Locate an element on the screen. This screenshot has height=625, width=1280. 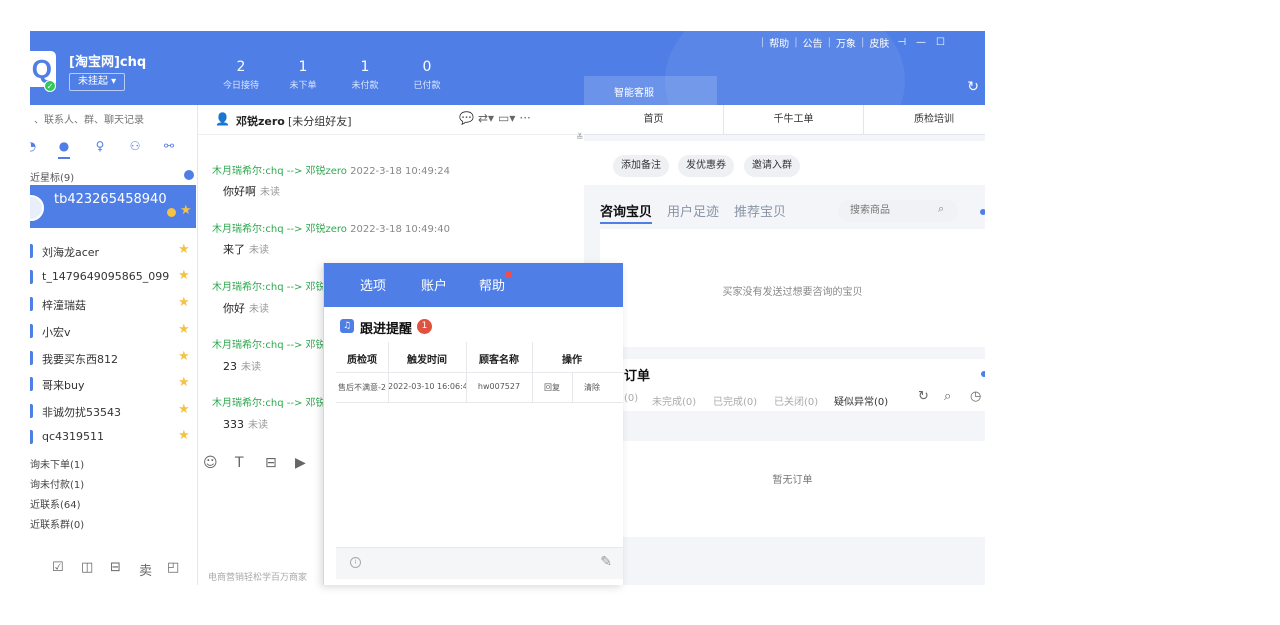
read-status: 未读 is located at coordinates (259, 309).